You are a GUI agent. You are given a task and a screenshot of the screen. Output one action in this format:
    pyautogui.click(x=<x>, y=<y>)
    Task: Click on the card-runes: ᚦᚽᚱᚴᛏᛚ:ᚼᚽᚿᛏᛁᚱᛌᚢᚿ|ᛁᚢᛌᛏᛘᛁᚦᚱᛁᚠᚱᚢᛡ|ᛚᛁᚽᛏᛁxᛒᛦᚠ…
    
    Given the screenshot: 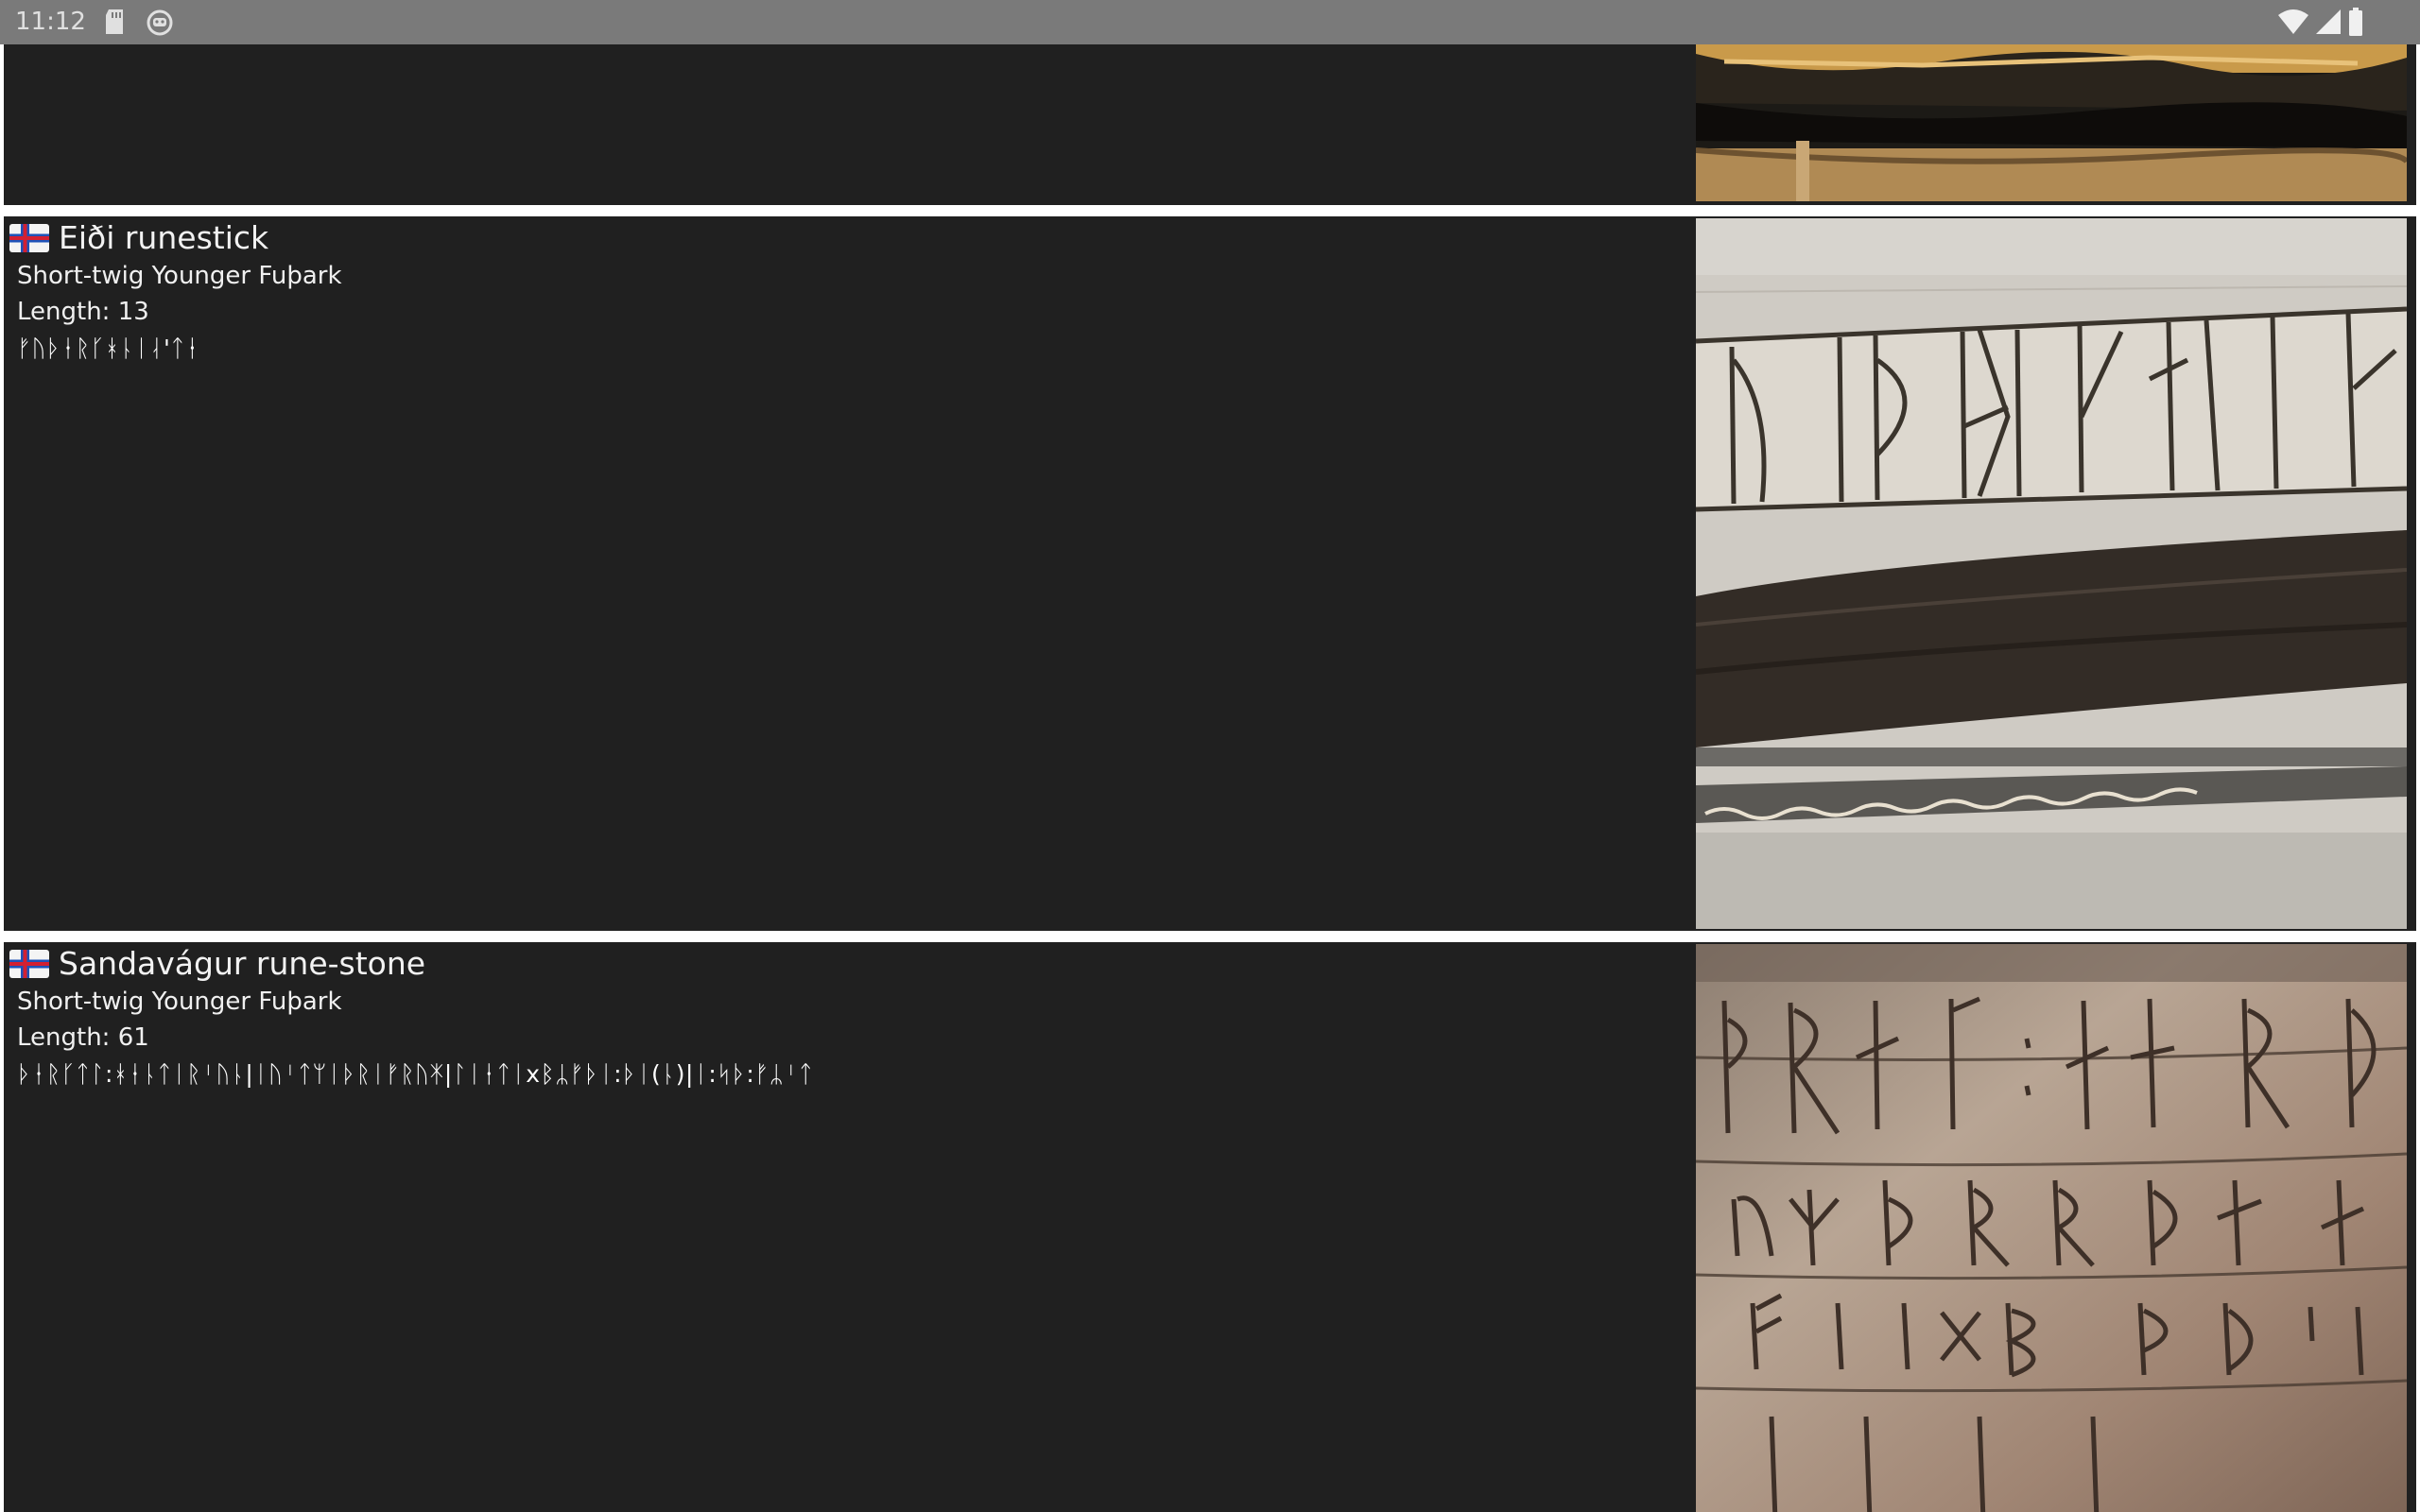 What is the action you would take?
    pyautogui.click(x=415, y=1074)
    